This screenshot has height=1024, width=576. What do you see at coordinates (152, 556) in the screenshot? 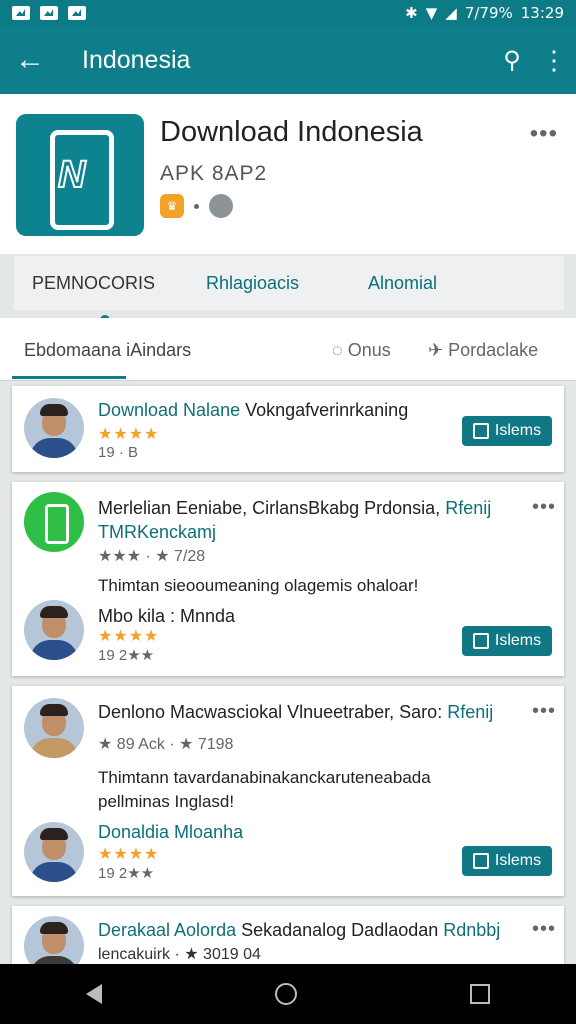
I see `item-rating: ★★★ · ★ 7/28` at bounding box center [152, 556].